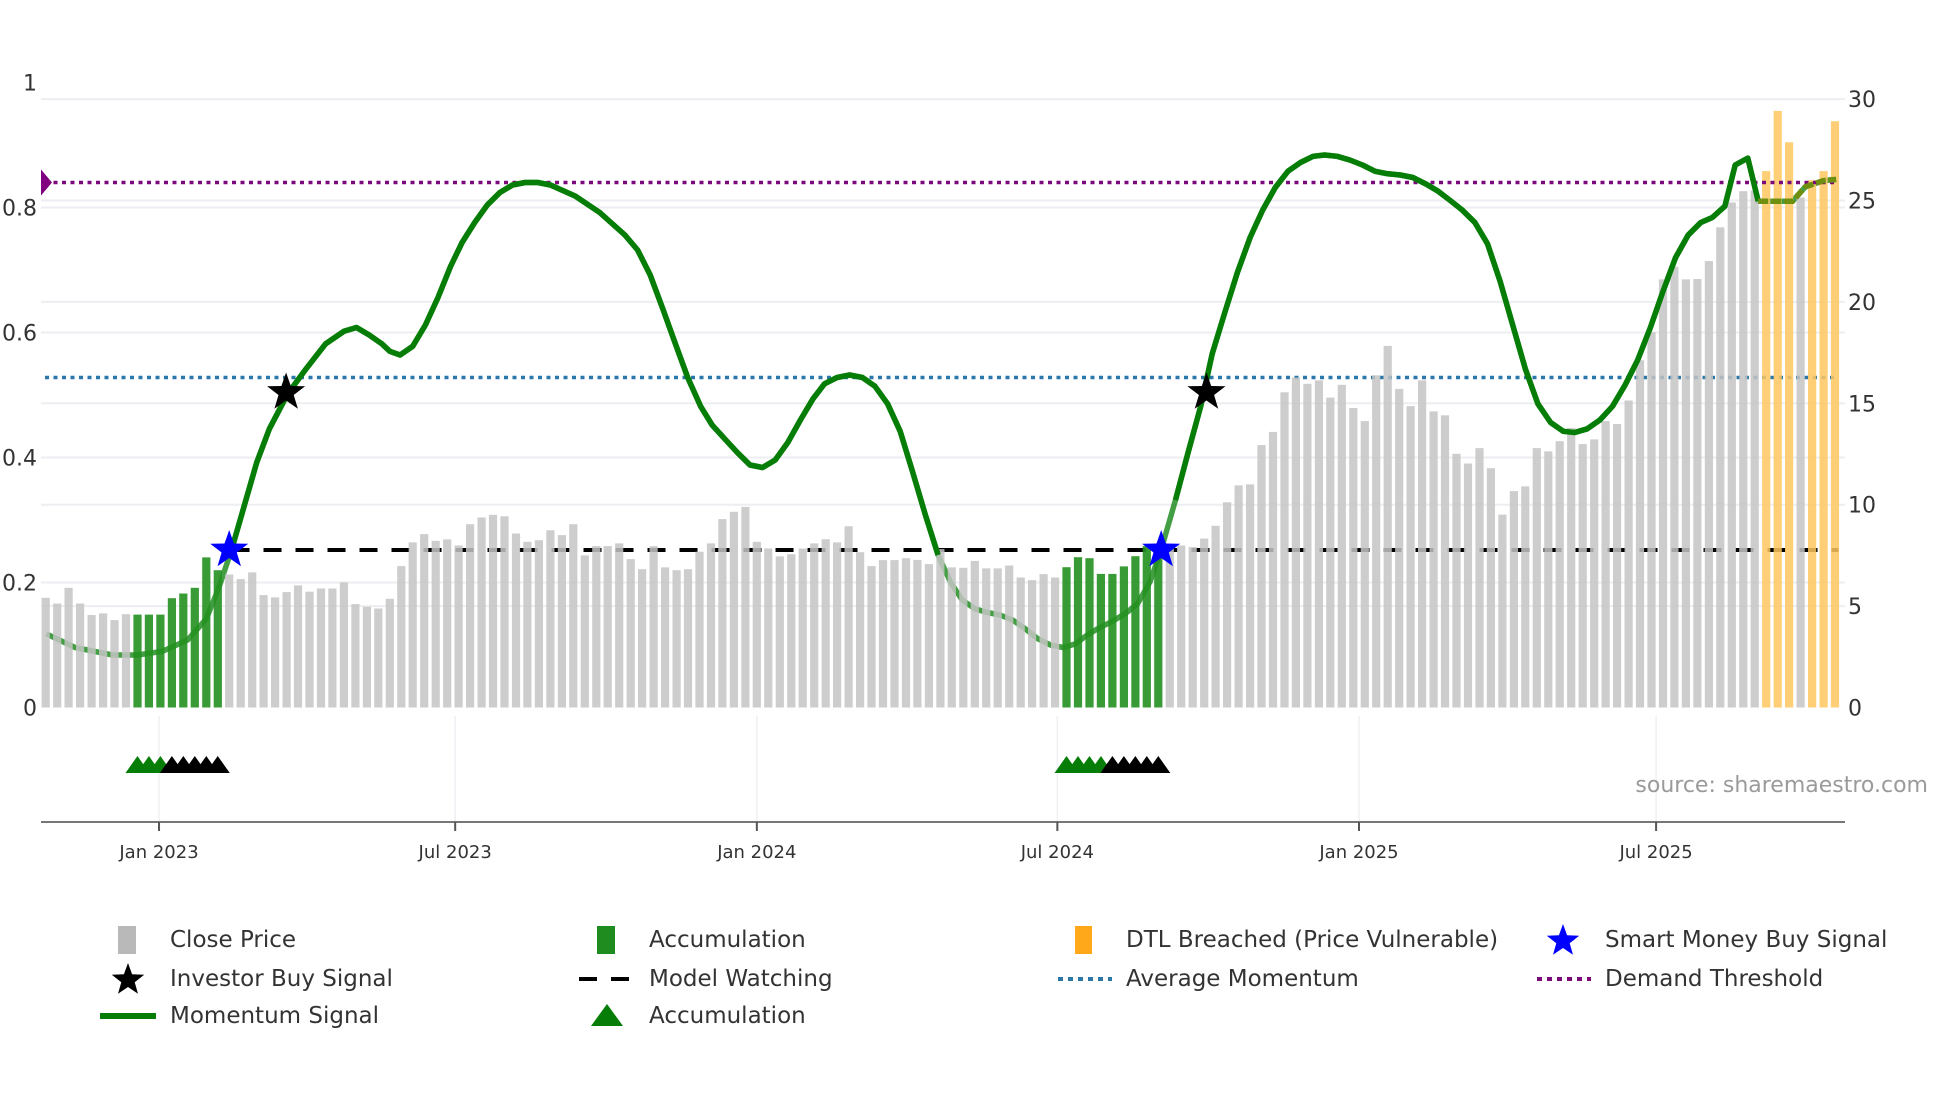  Describe the element at coordinates (607, 940) in the screenshot. I see `green-square-icon` at that location.